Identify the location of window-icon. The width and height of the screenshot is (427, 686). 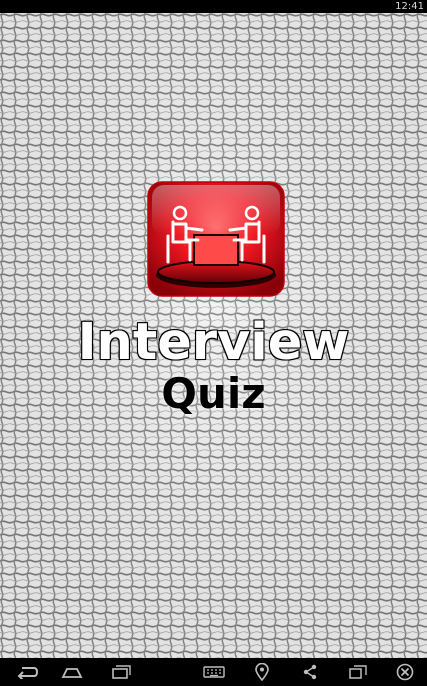
(358, 672).